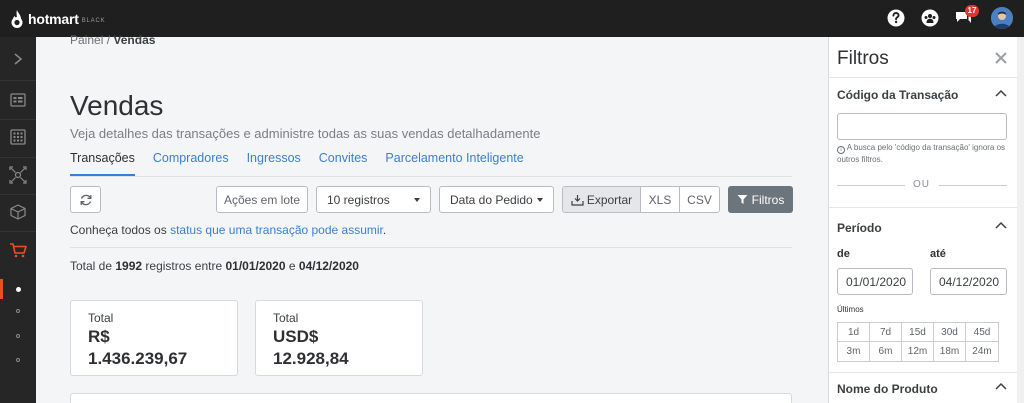 Image resolution: width=1024 pixels, height=403 pixels. Describe the element at coordinates (262, 199) in the screenshot. I see `batch-actions-button: Ações em lote` at that location.